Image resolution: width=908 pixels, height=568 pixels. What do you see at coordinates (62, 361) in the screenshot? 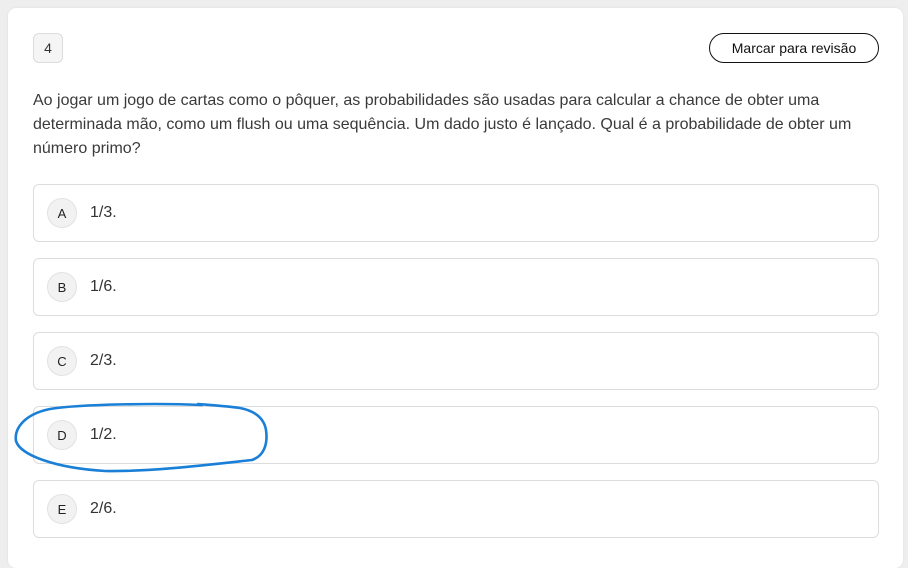
I see `option-letter-badge: C` at bounding box center [62, 361].